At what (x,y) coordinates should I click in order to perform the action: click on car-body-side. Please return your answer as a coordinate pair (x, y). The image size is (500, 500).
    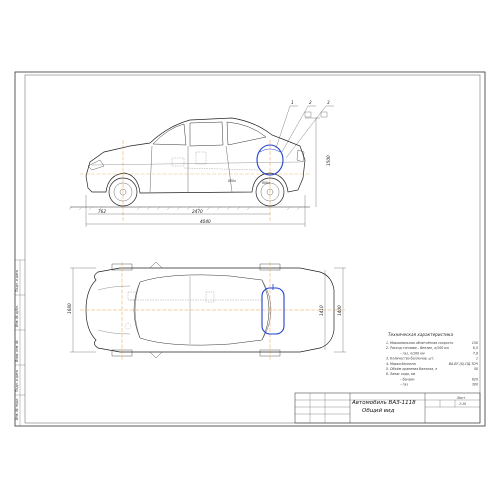
    Looking at the image, I should click on (195, 155).